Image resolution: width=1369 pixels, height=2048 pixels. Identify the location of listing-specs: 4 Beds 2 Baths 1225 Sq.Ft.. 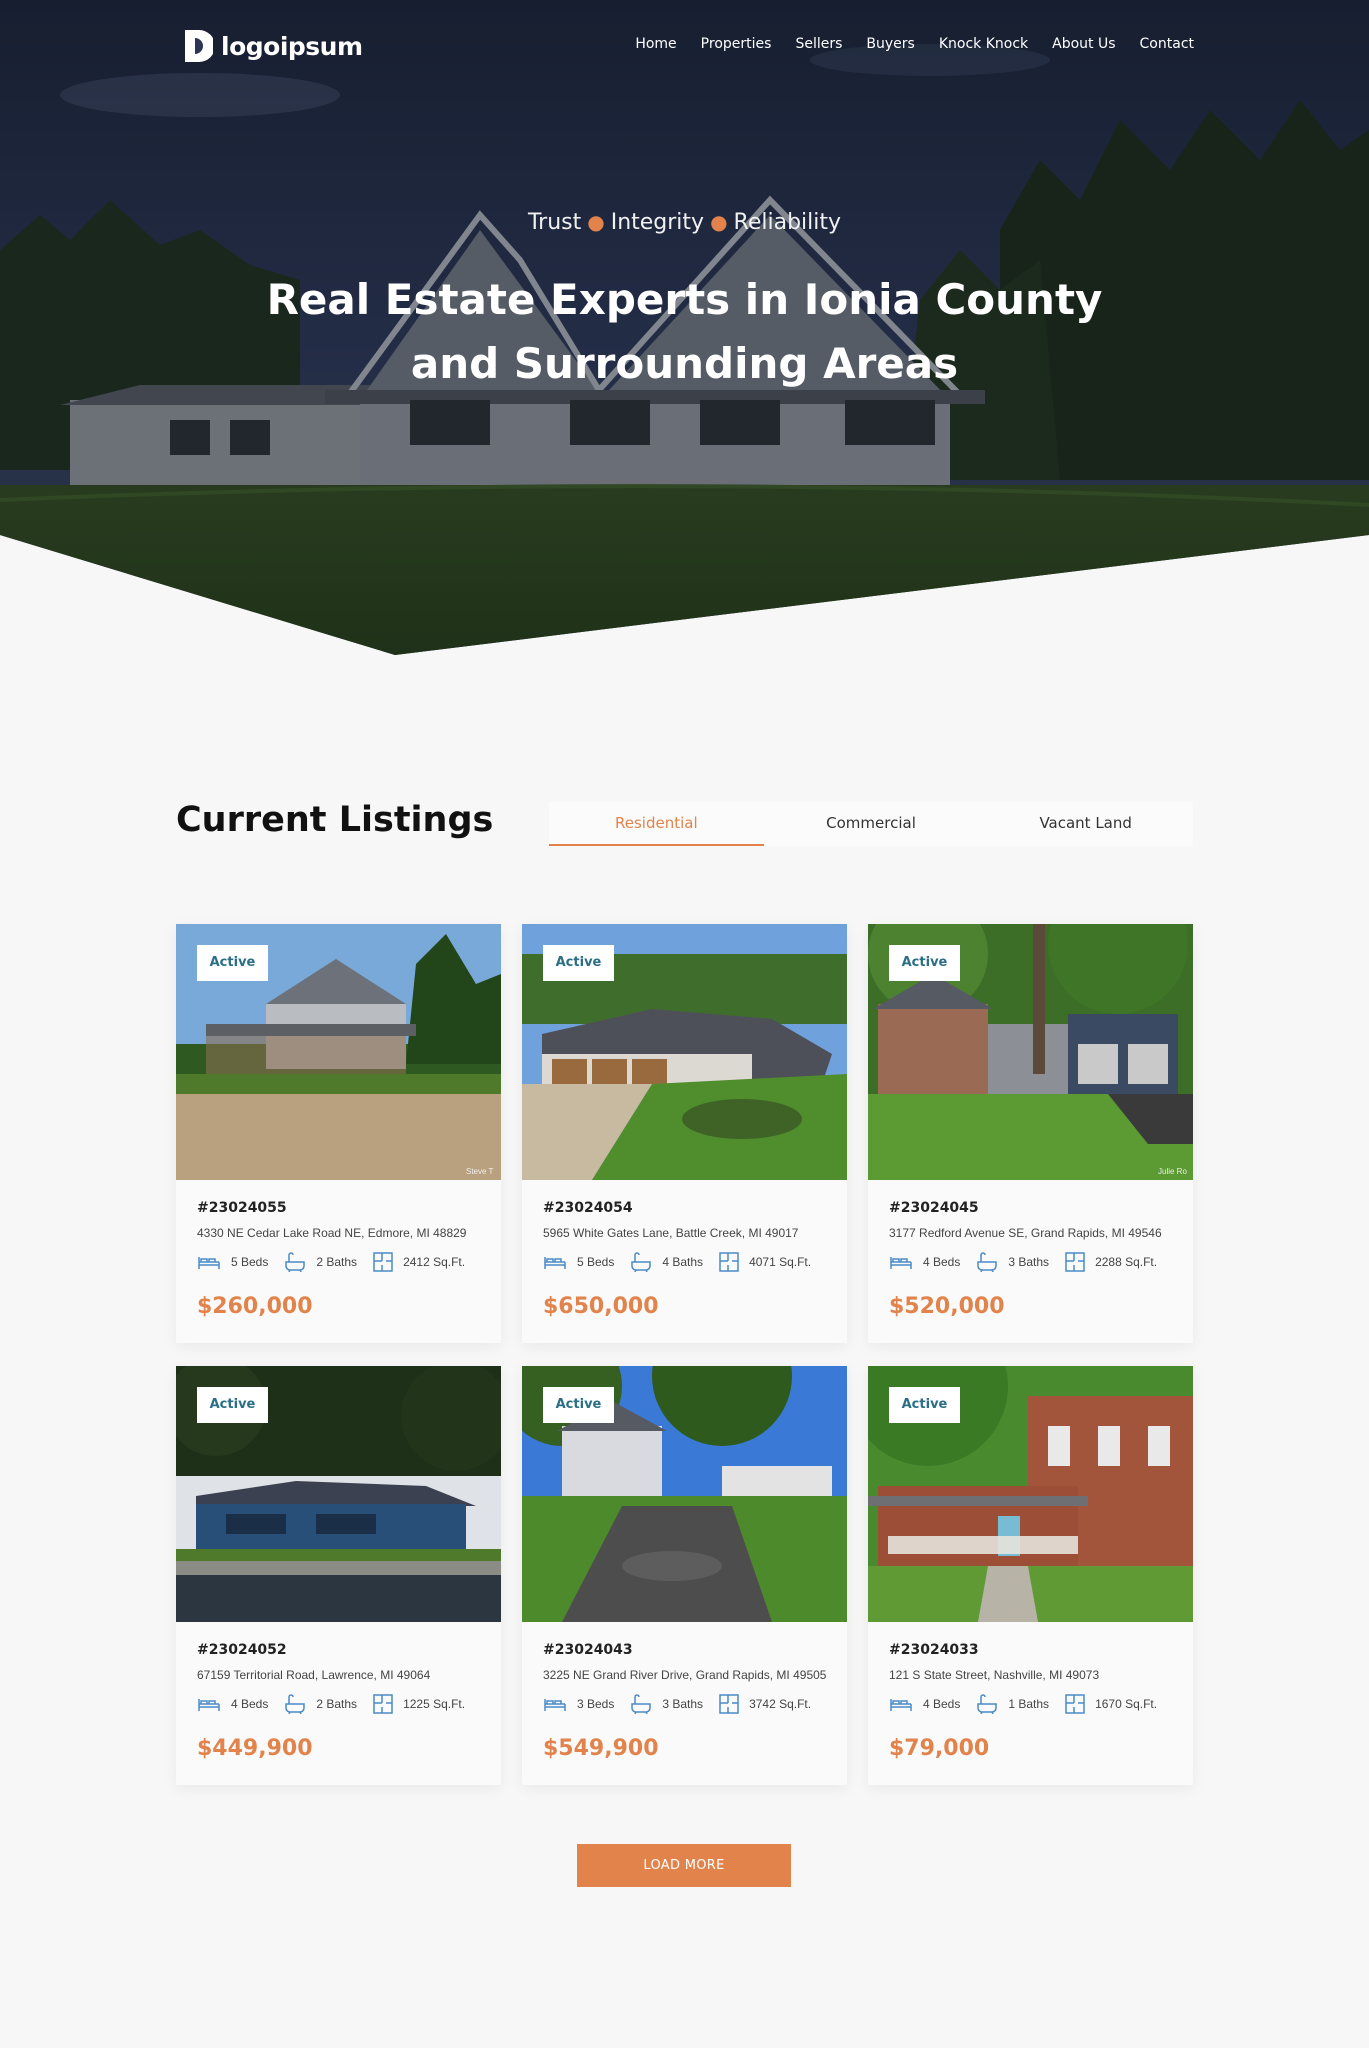
(339, 1704).